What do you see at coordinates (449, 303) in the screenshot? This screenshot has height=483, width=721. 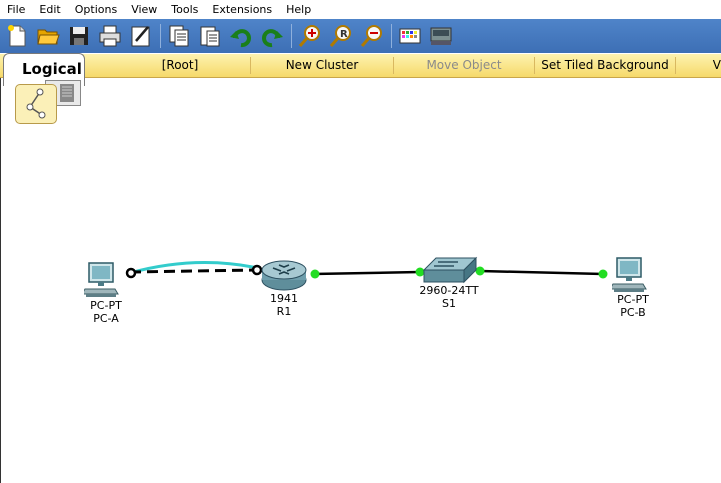 I see `s1-name-label: S1` at bounding box center [449, 303].